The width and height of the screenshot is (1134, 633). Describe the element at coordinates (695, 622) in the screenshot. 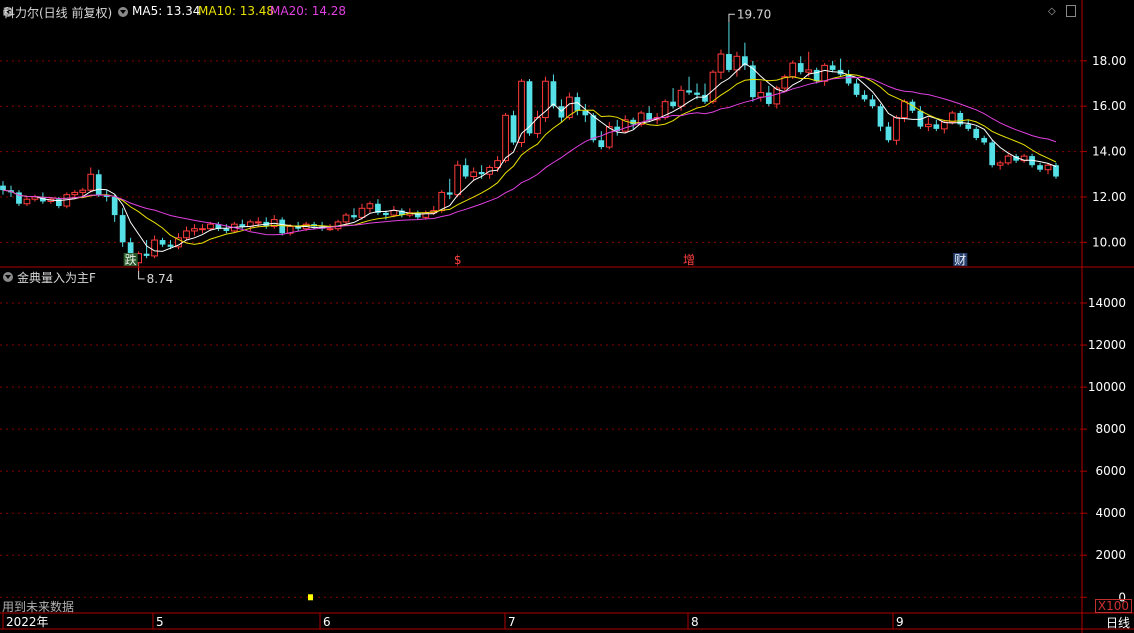

I see `date-label: 8` at that location.